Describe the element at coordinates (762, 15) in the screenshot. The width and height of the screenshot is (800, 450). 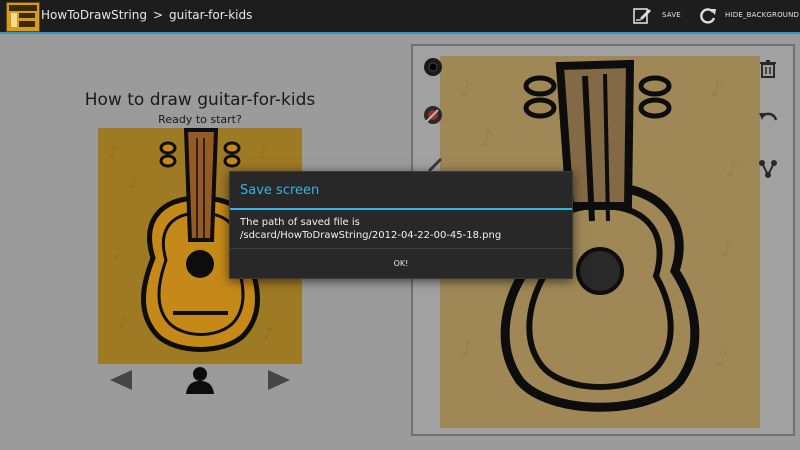
I see `hide-background-button: HIDE_BACKGROUND` at that location.